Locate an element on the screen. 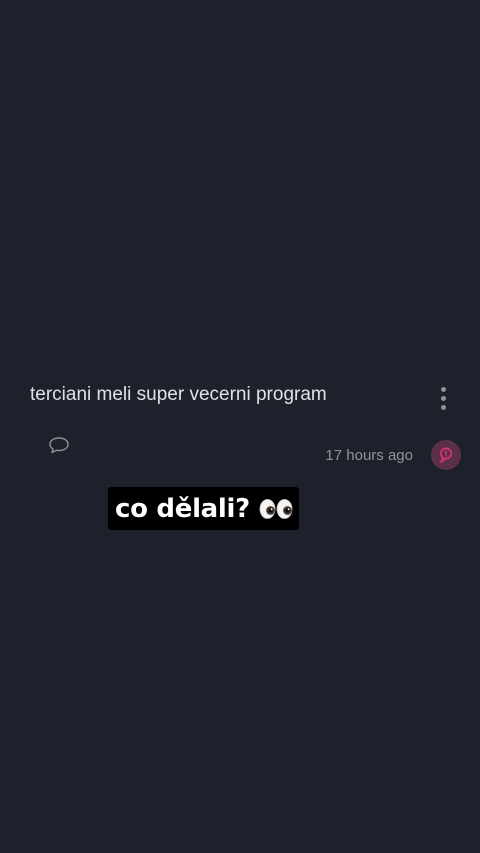 The width and height of the screenshot is (480, 853). comment-button is located at coordinates (59, 446).